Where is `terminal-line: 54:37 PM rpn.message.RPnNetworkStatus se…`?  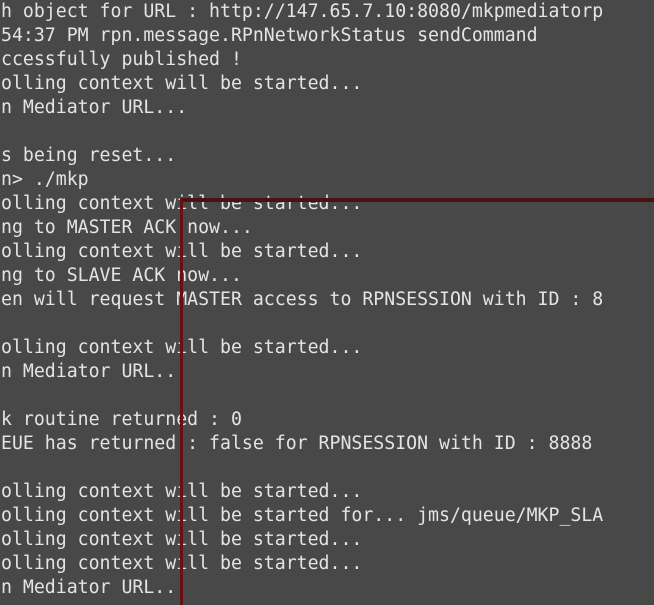 terminal-line: 54:37 PM rpn.message.RPnNetworkStatus se… is located at coordinates (269, 35).